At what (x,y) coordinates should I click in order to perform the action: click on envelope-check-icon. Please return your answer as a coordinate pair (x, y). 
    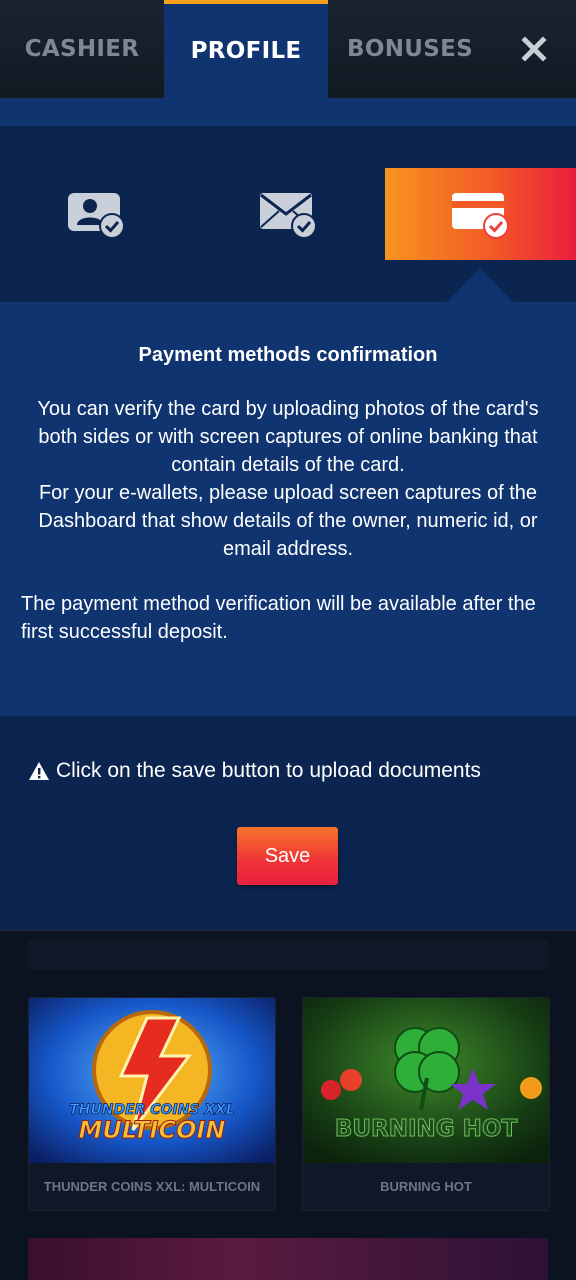
    Looking at the image, I should click on (288, 216).